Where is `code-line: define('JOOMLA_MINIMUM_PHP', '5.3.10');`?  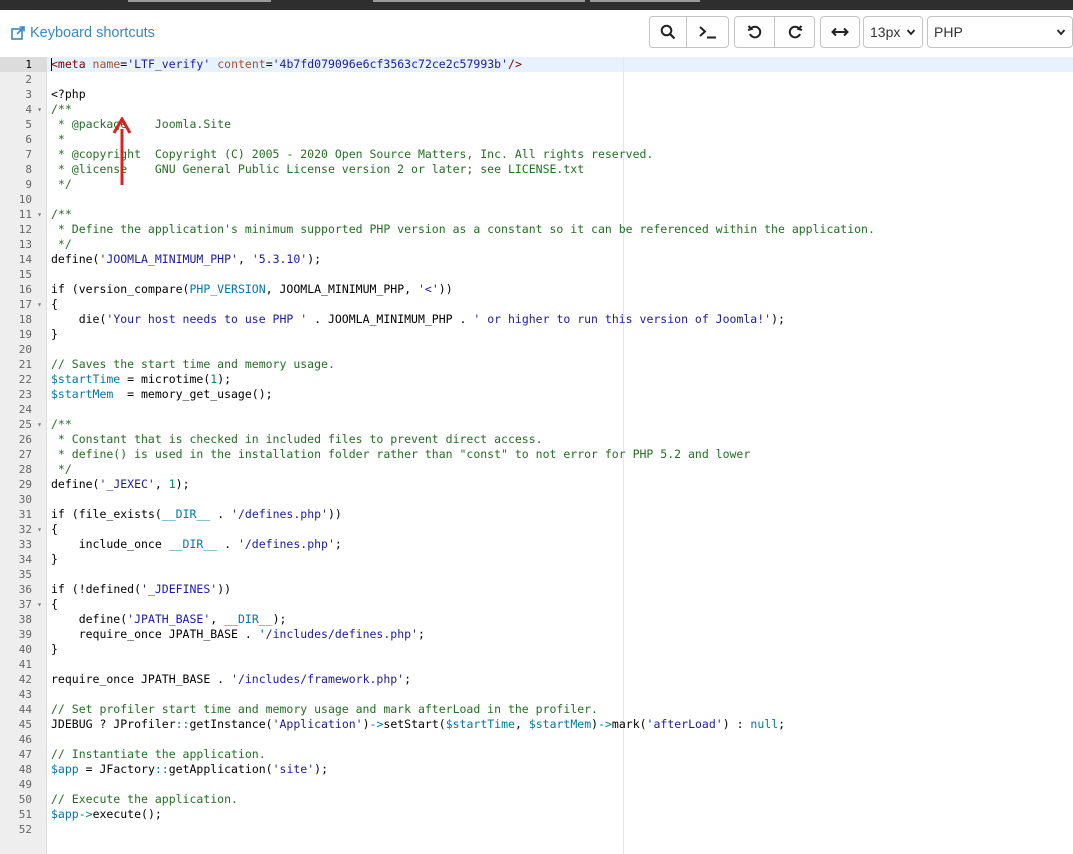 code-line: define('JOOMLA_MINIMUM_PHP', '5.3.10'); is located at coordinates (186, 259).